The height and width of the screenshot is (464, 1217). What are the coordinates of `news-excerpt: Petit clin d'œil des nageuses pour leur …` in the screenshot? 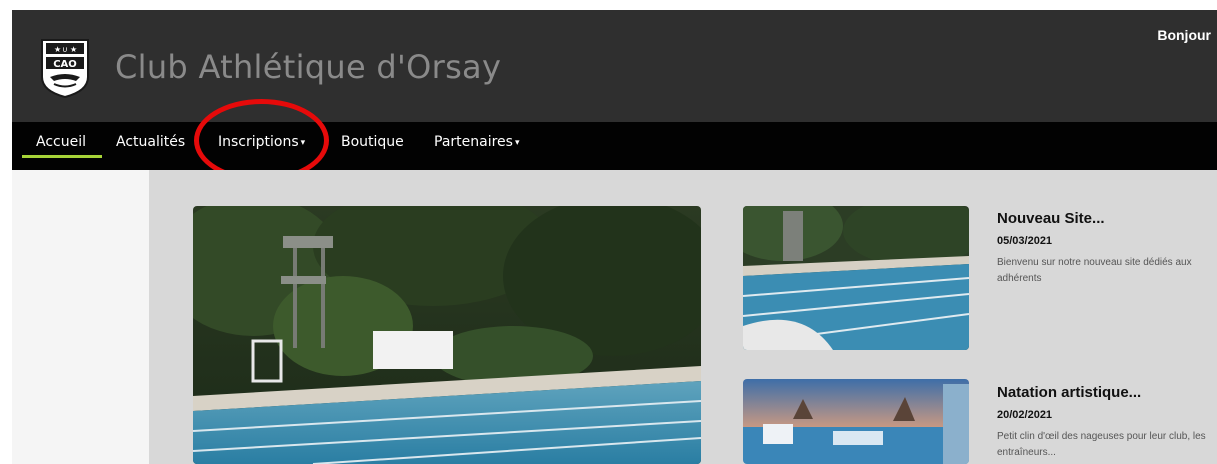 It's located at (1101, 444).